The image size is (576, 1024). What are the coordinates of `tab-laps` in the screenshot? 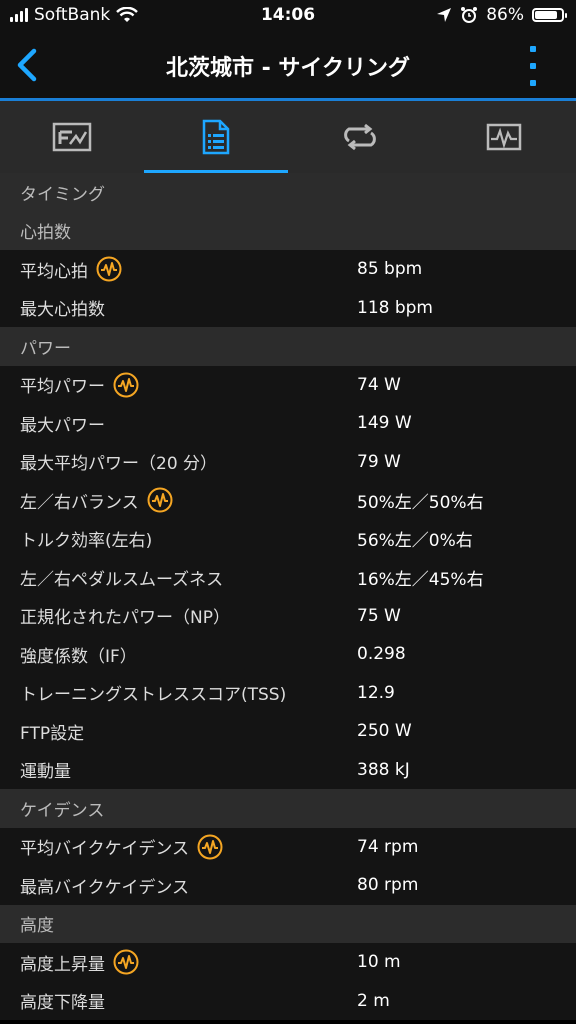 It's located at (360, 137).